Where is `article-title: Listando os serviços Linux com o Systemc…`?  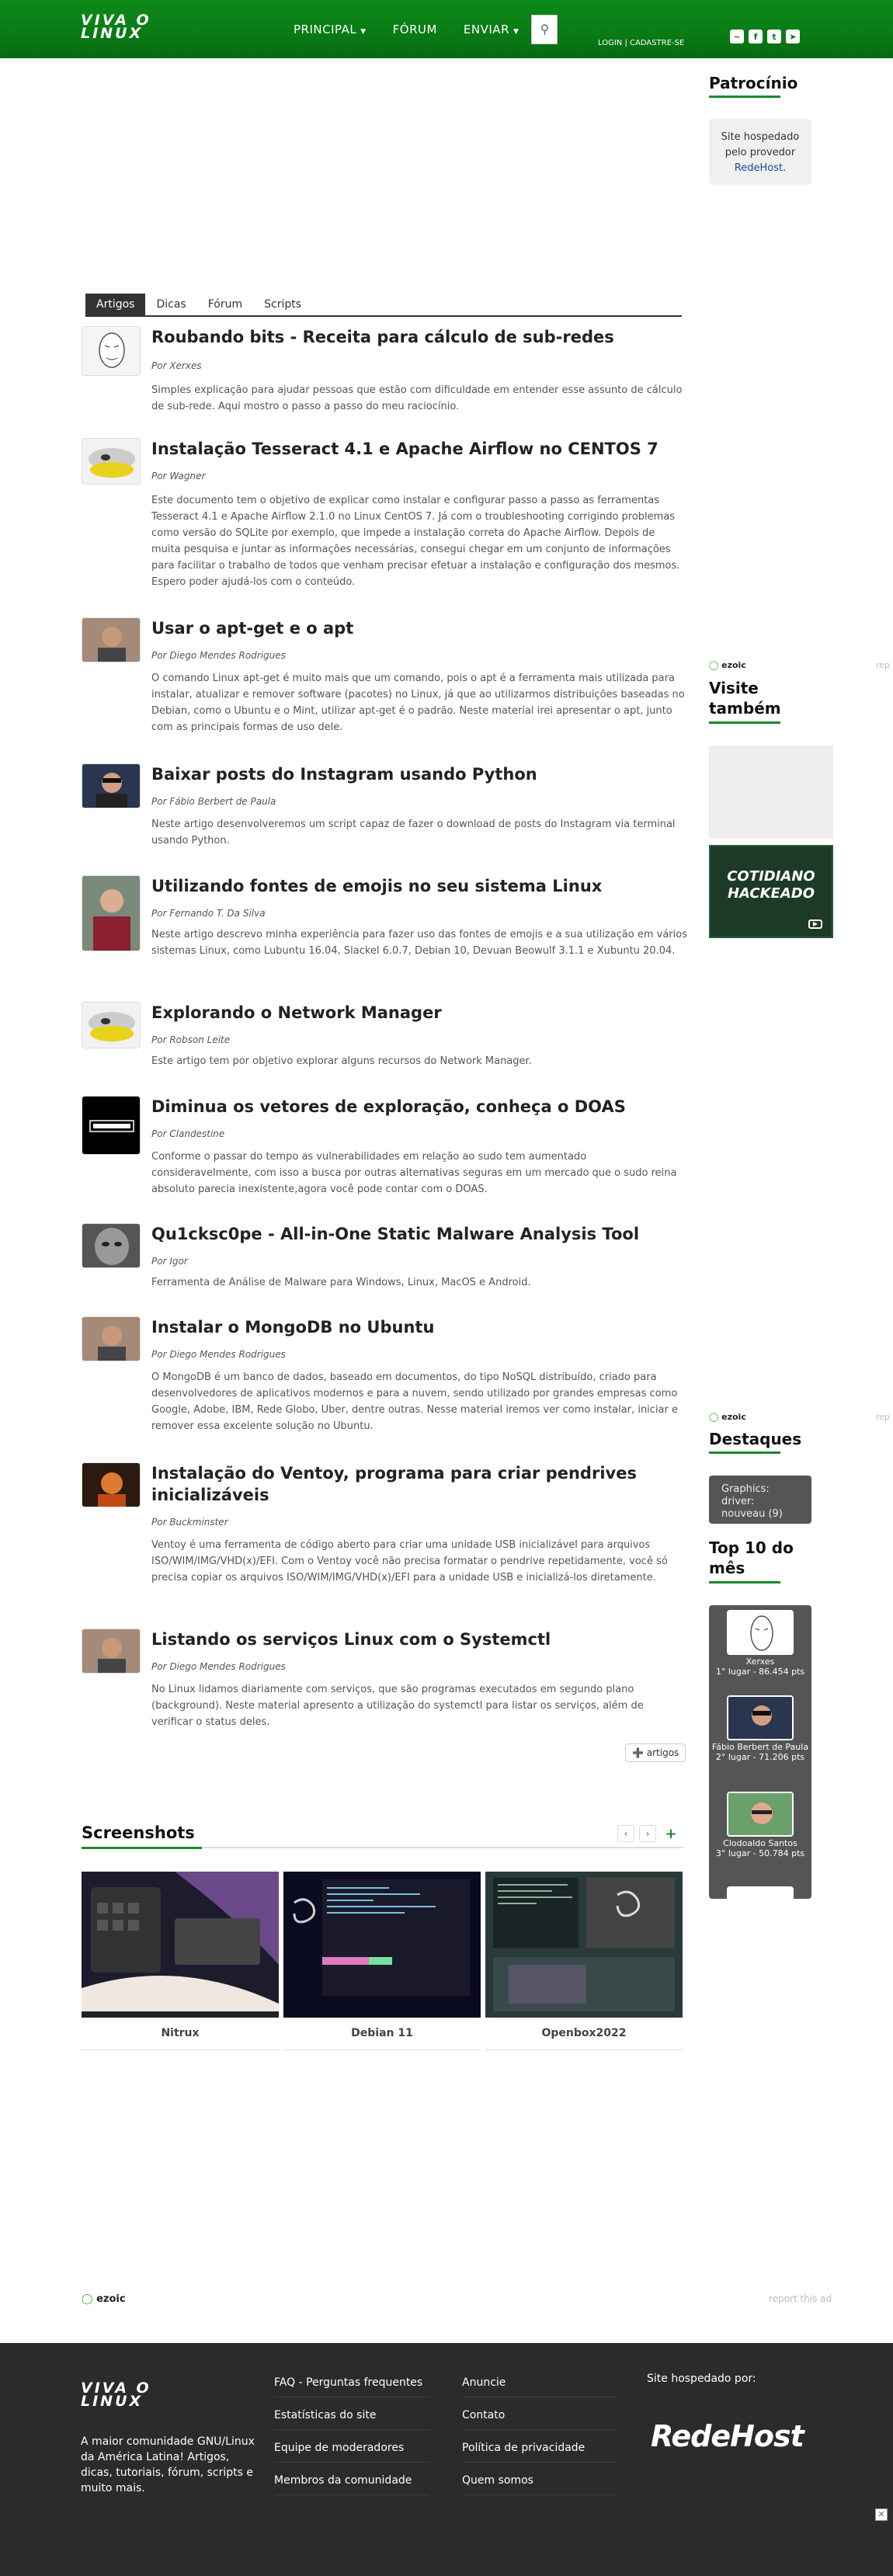
article-title: Listando os serviços Linux com o Systemc… is located at coordinates (419, 1639).